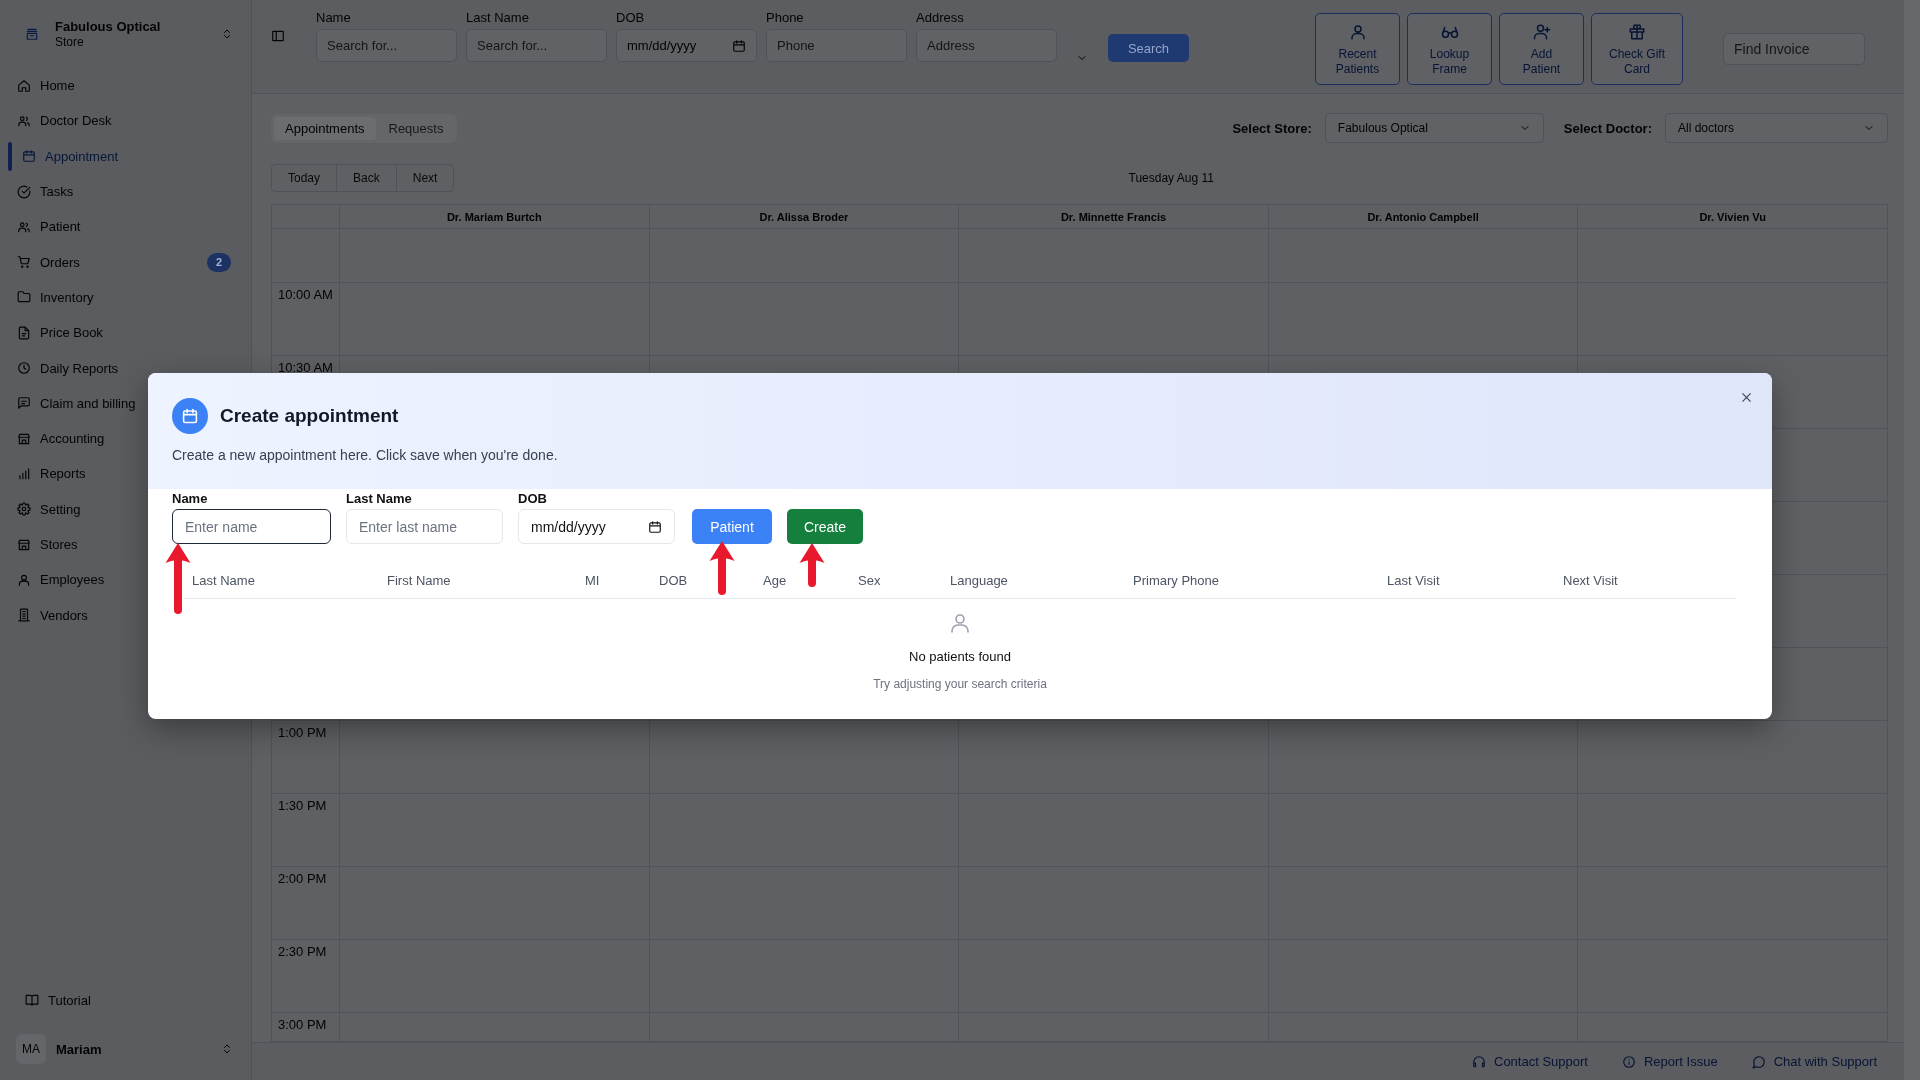 This screenshot has height=1080, width=1920. What do you see at coordinates (416, 128) in the screenshot?
I see `tab: Requests` at bounding box center [416, 128].